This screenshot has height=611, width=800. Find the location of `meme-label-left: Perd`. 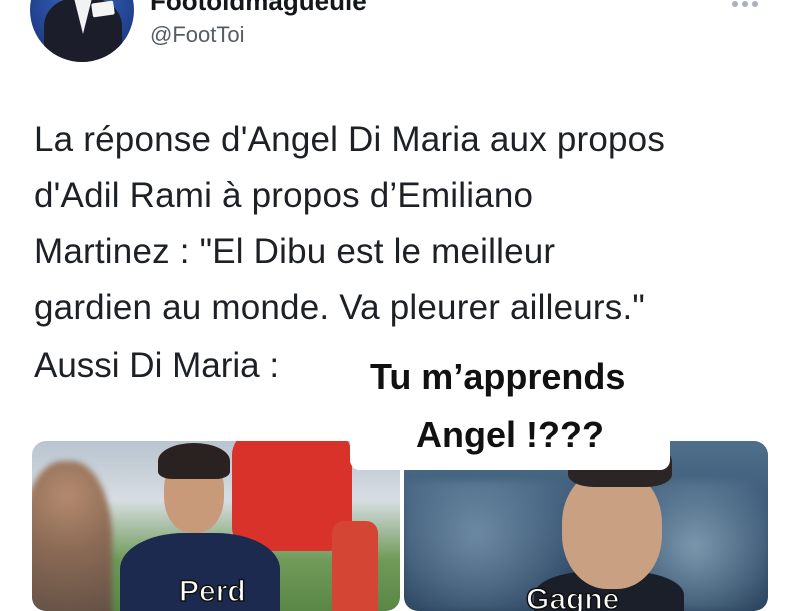

meme-label-left: Perd is located at coordinates (212, 591).